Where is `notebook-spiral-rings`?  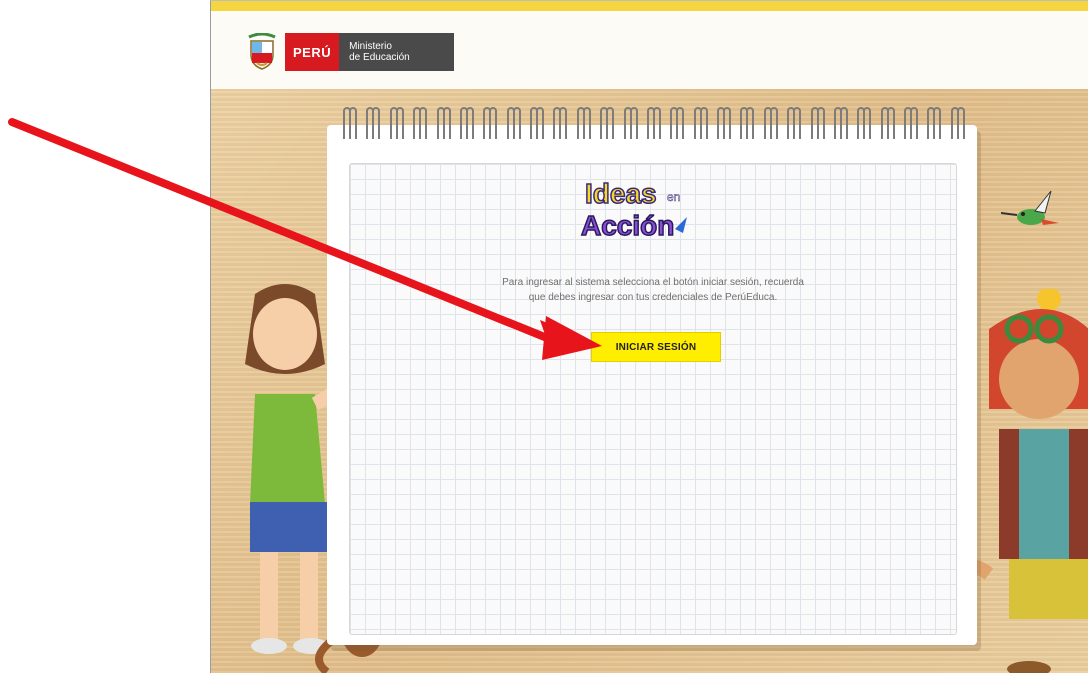 notebook-spiral-rings is located at coordinates (654, 126).